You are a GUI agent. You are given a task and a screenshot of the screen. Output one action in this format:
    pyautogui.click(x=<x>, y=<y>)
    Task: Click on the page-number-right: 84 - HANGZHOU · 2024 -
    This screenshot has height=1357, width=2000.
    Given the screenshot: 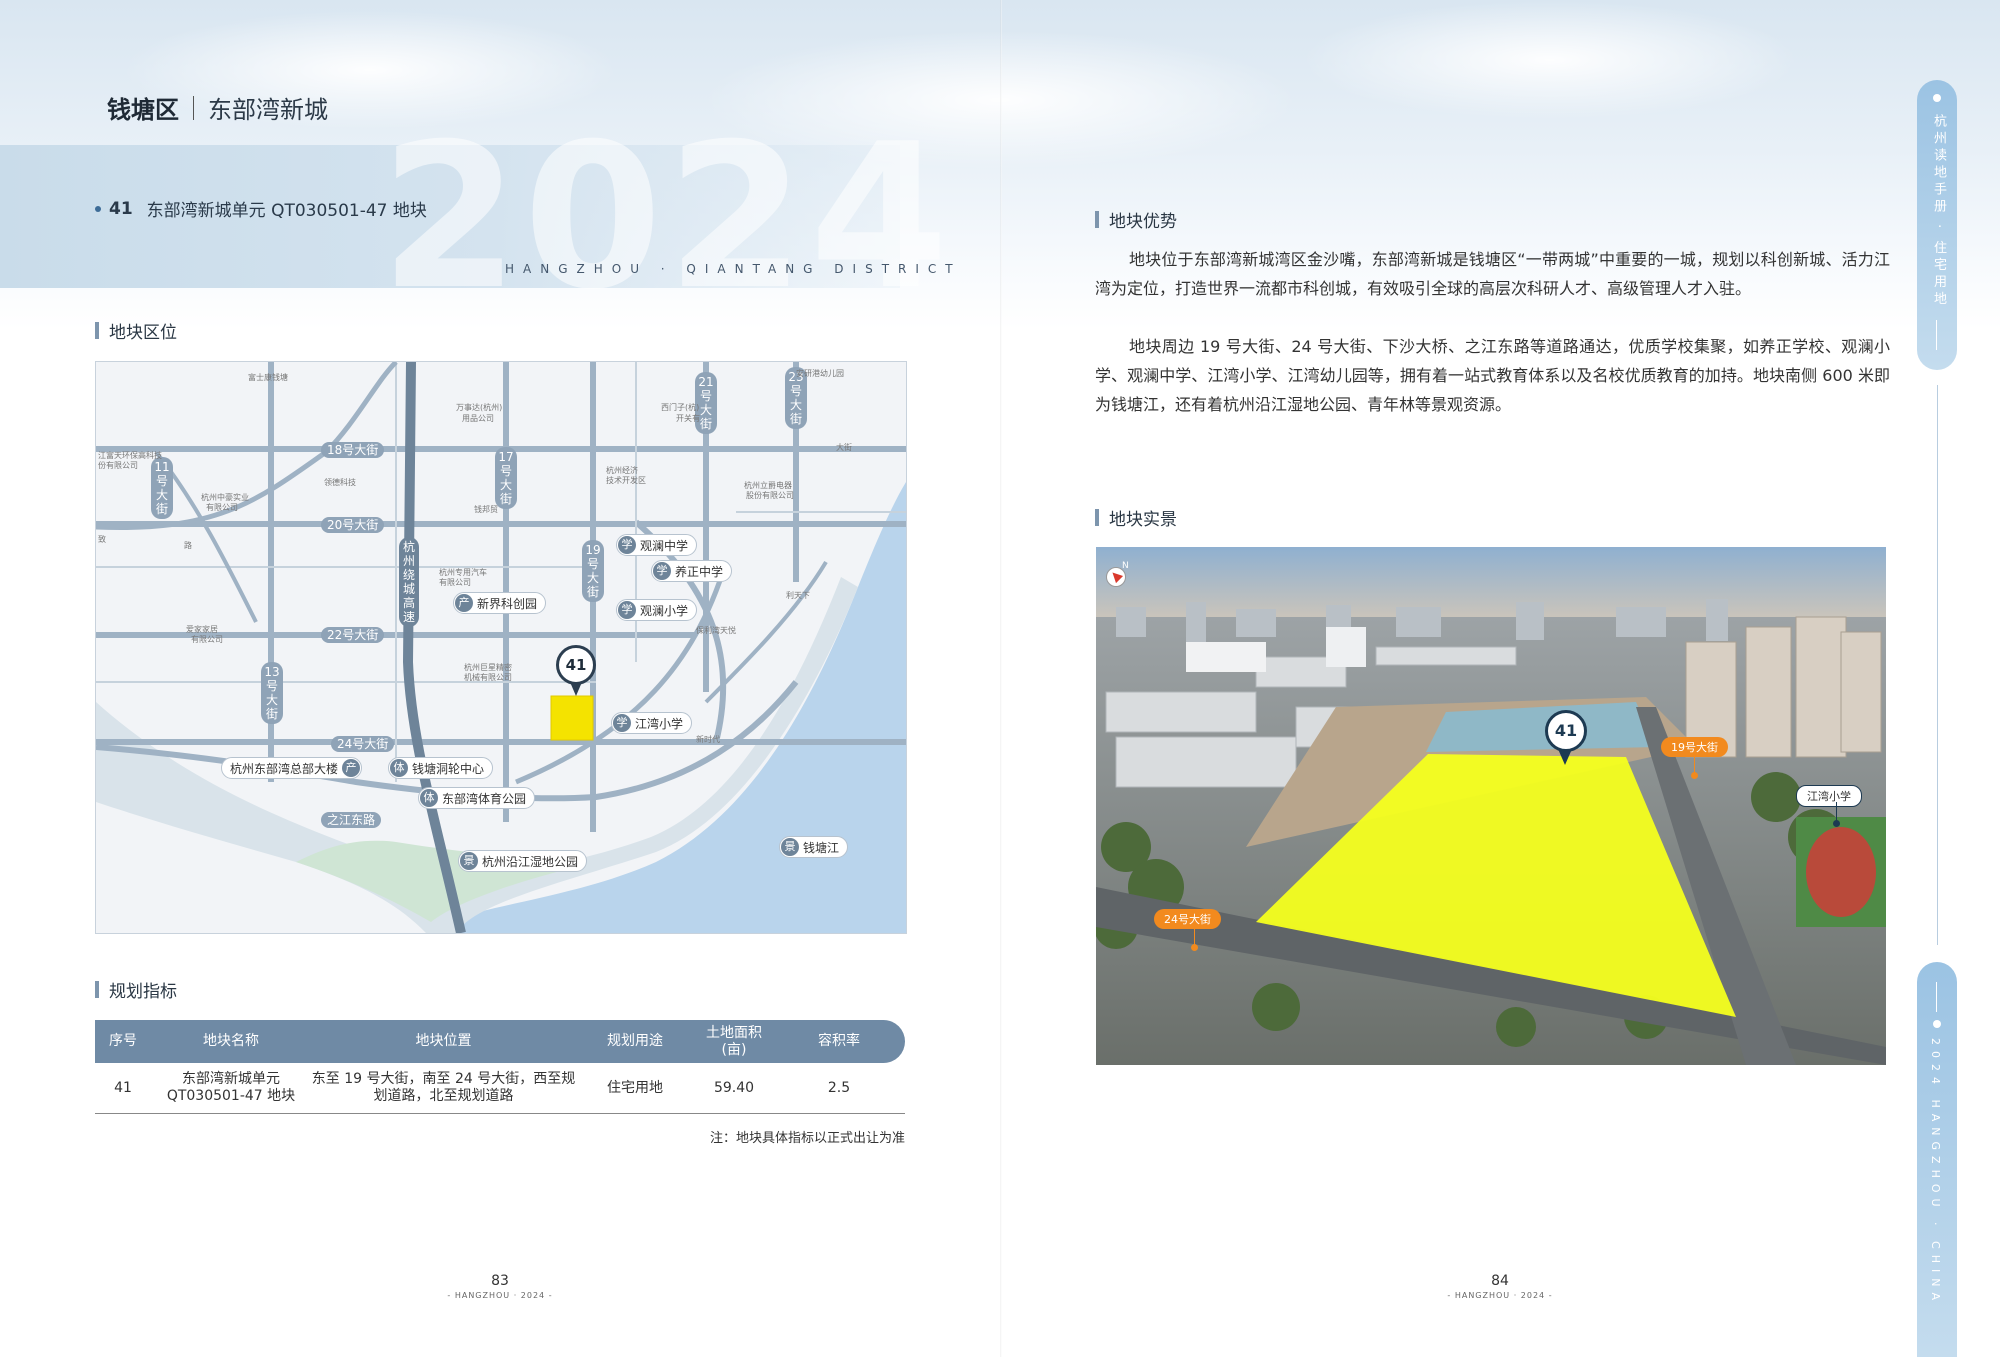 What is the action you would take?
    pyautogui.click(x=1500, y=1286)
    